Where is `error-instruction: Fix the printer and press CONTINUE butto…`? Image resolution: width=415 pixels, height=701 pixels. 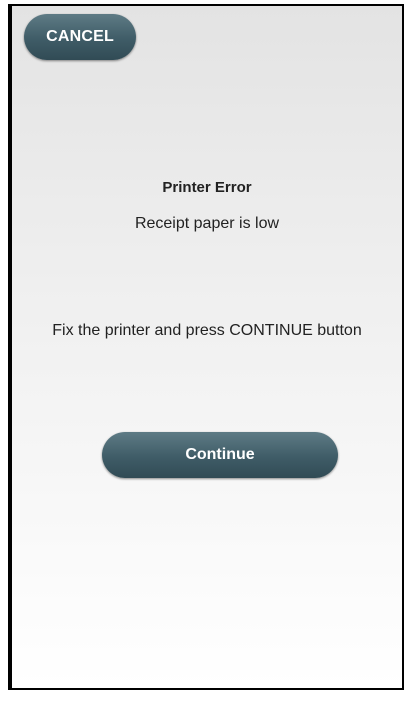
error-instruction: Fix the printer and press CONTINUE butto… is located at coordinates (207, 330).